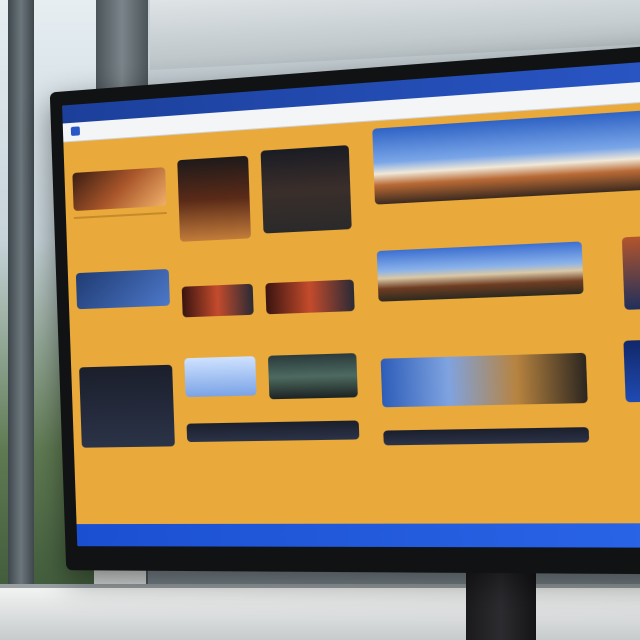 This screenshot has width=640, height=640. Describe the element at coordinates (635, 350) in the screenshot. I see `side-promo-label` at that location.